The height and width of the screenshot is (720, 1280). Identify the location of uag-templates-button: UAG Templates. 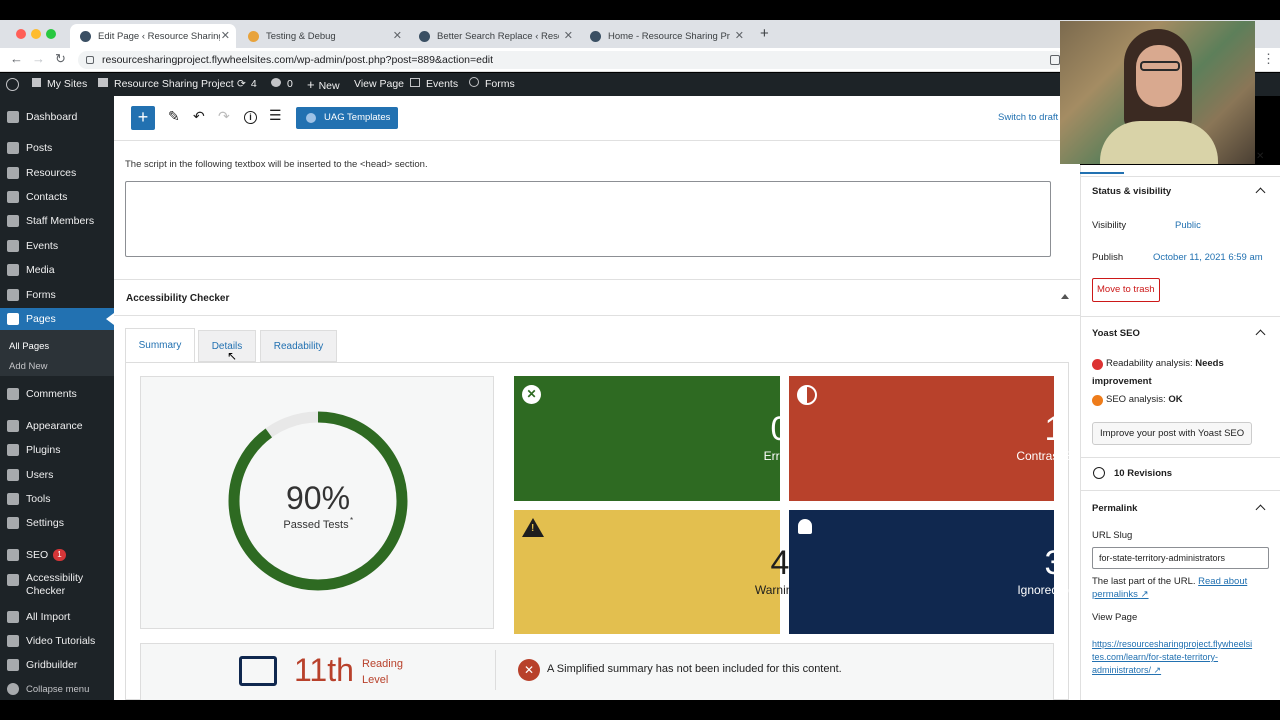
(347, 118).